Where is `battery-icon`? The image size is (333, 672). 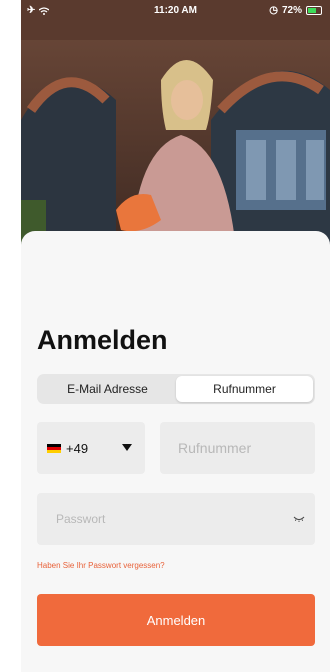
battery-icon is located at coordinates (314, 10).